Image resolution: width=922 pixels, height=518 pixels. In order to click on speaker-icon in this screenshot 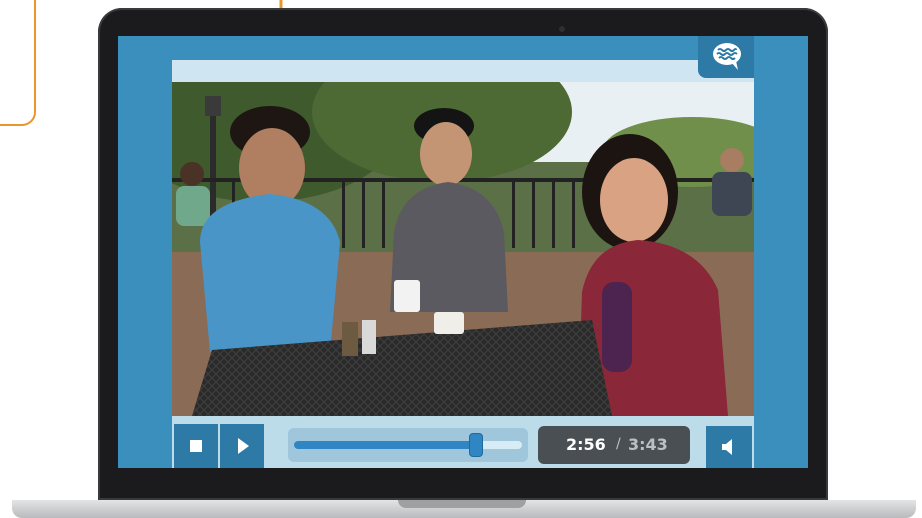, I will do `click(727, 447)`.